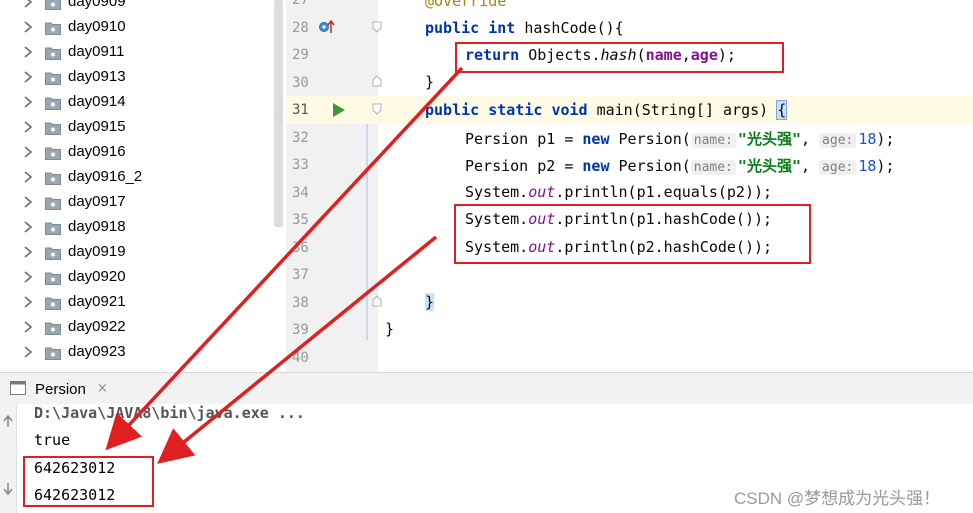  Describe the element at coordinates (143, 328) in the screenshot. I see `tree-folder-item: day0922` at that location.